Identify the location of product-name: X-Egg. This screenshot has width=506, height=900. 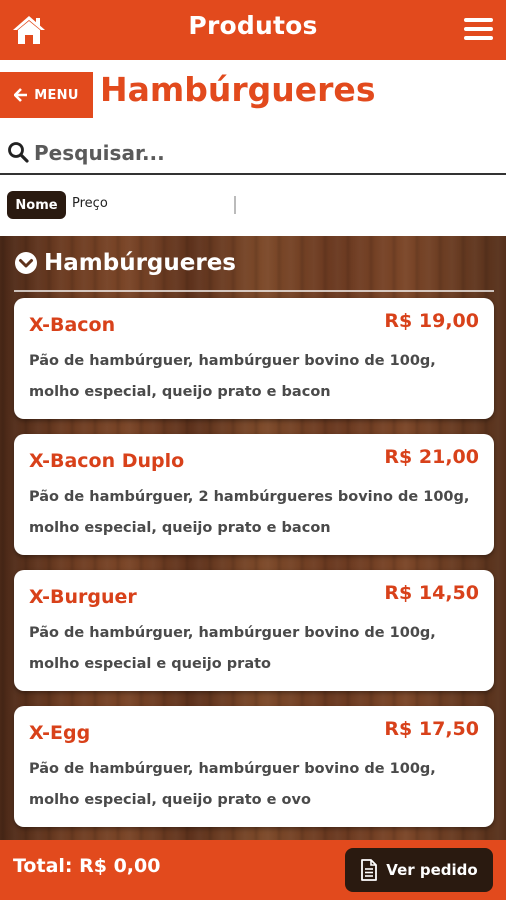
(60, 733).